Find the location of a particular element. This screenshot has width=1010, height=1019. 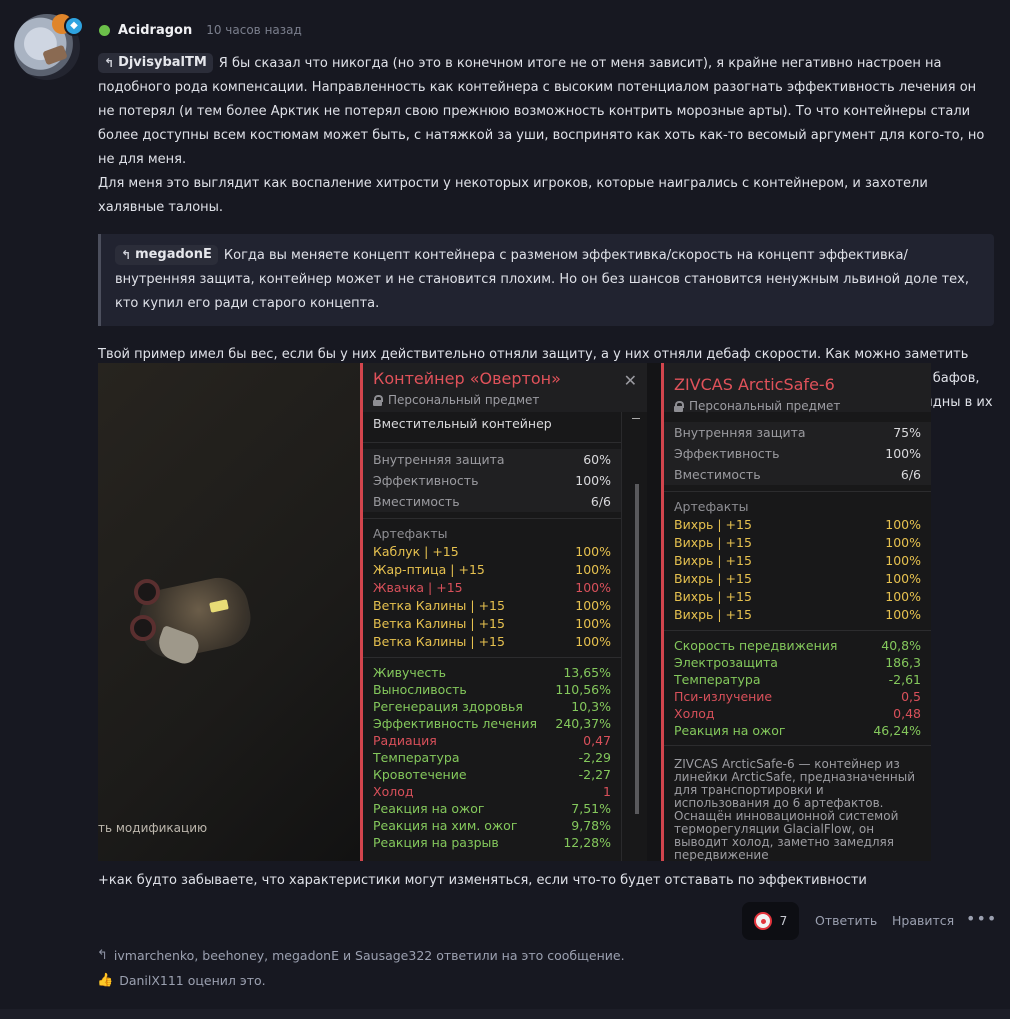

panel-scrollbar is located at coordinates (634, 636).